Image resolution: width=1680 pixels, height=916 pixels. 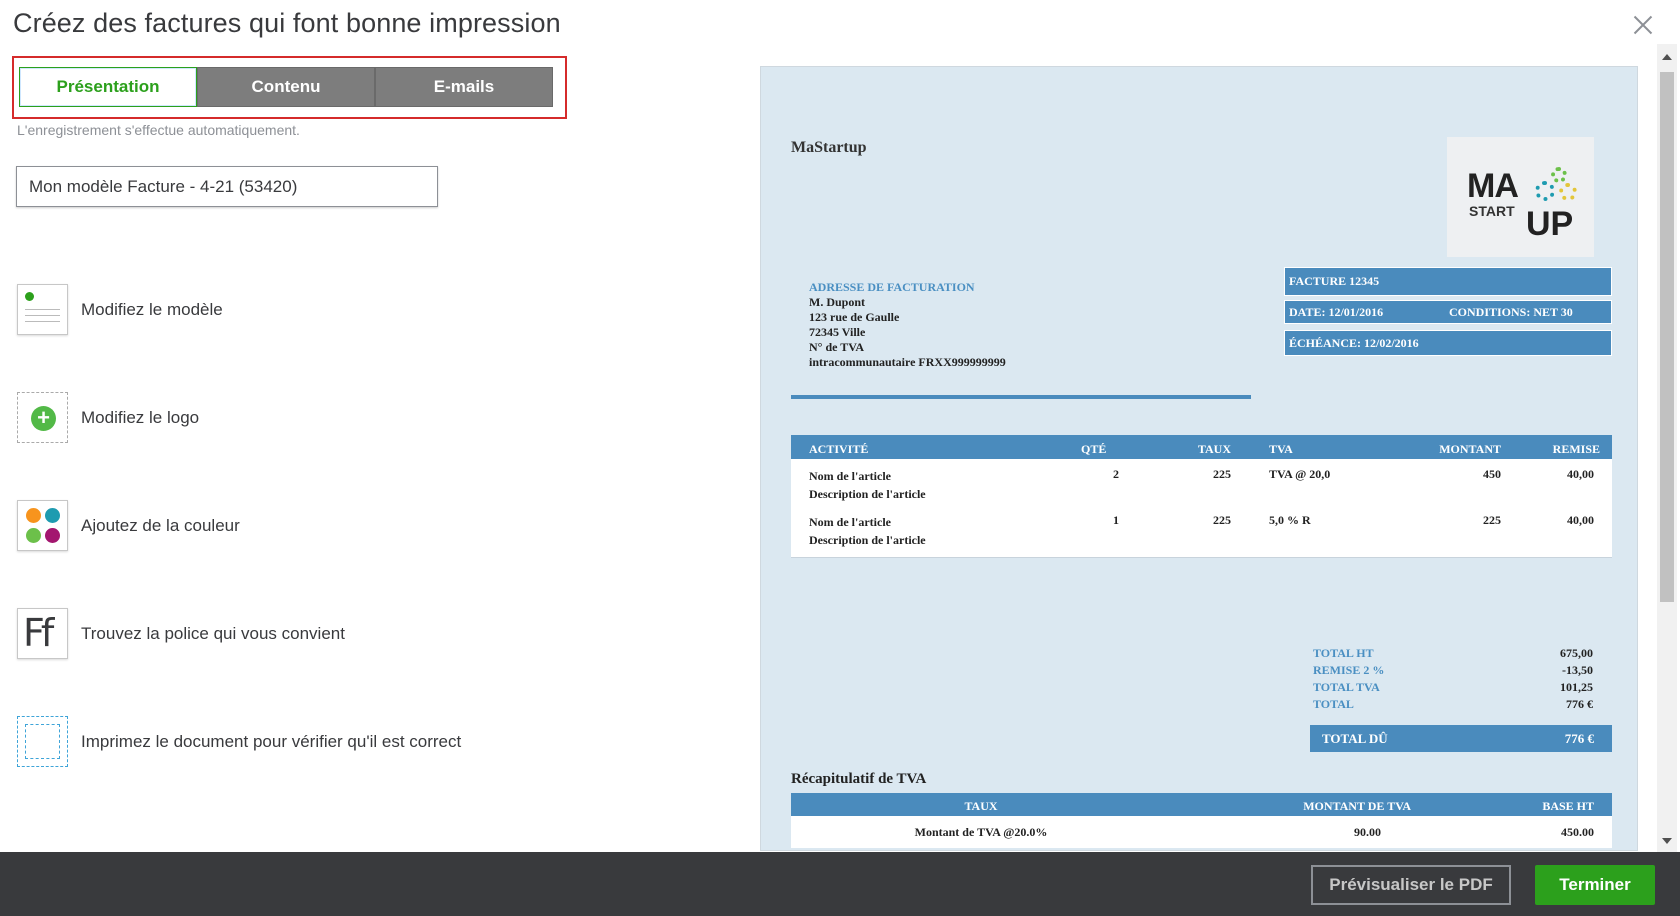 What do you see at coordinates (1448, 343) in the screenshot?
I see `invoice-due-bar: ÉCHÉANCE: 12/02/2016` at bounding box center [1448, 343].